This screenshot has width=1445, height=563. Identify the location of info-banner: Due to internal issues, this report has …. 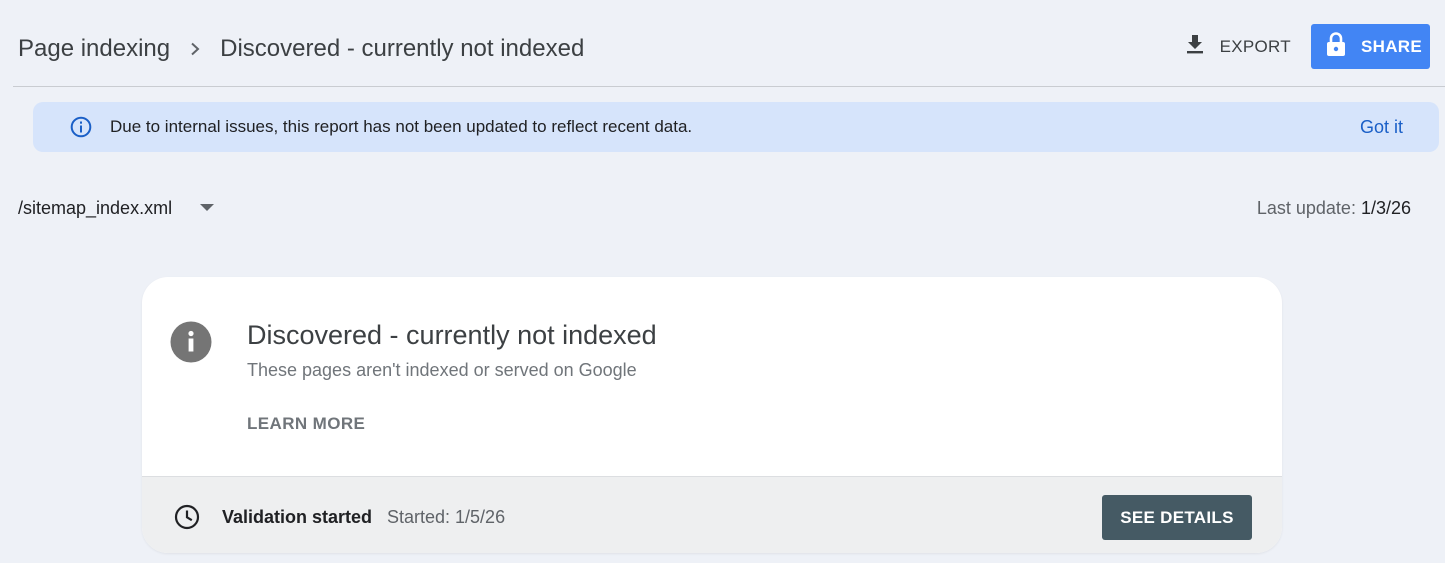
(736, 127).